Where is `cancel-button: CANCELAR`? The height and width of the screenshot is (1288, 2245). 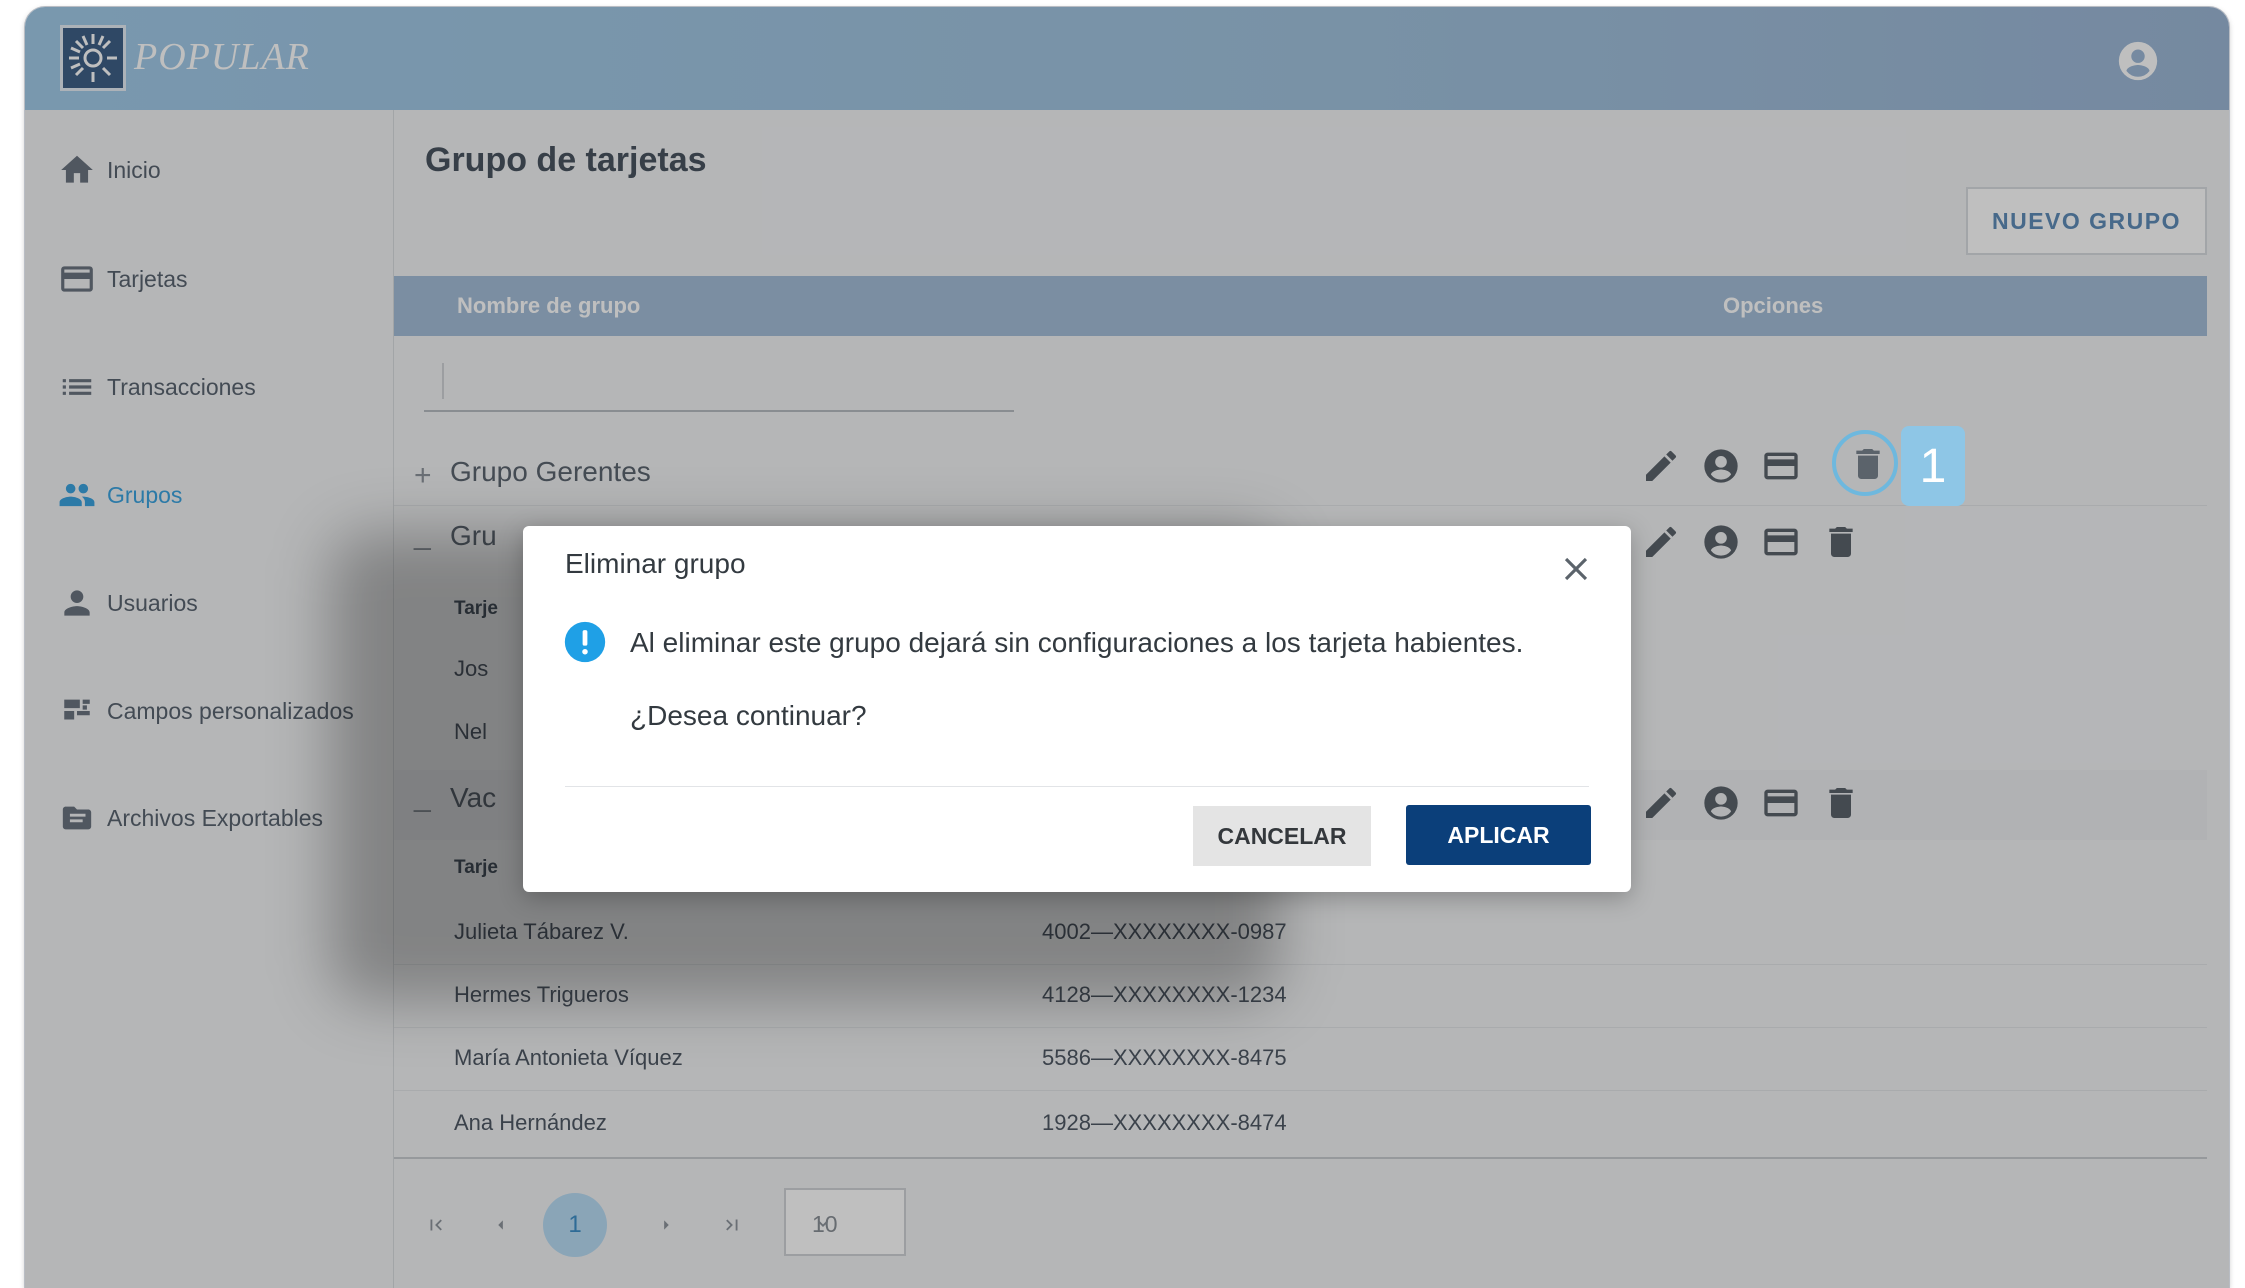
cancel-button: CANCELAR is located at coordinates (1282, 836).